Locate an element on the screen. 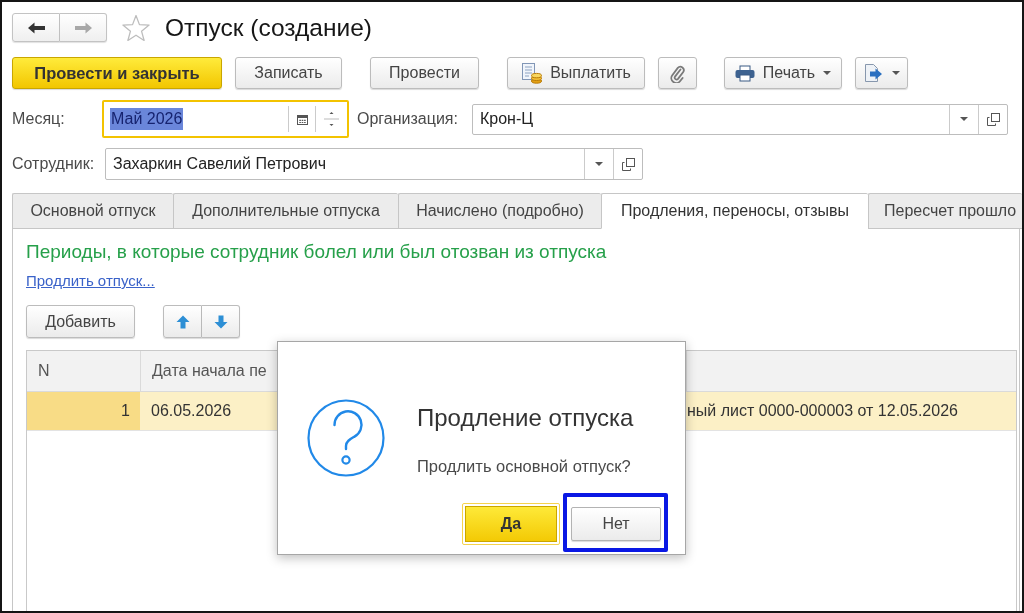 Image resolution: width=1024 pixels, height=613 pixels. table-cell-text: 06.05.2026 is located at coordinates (191, 411).